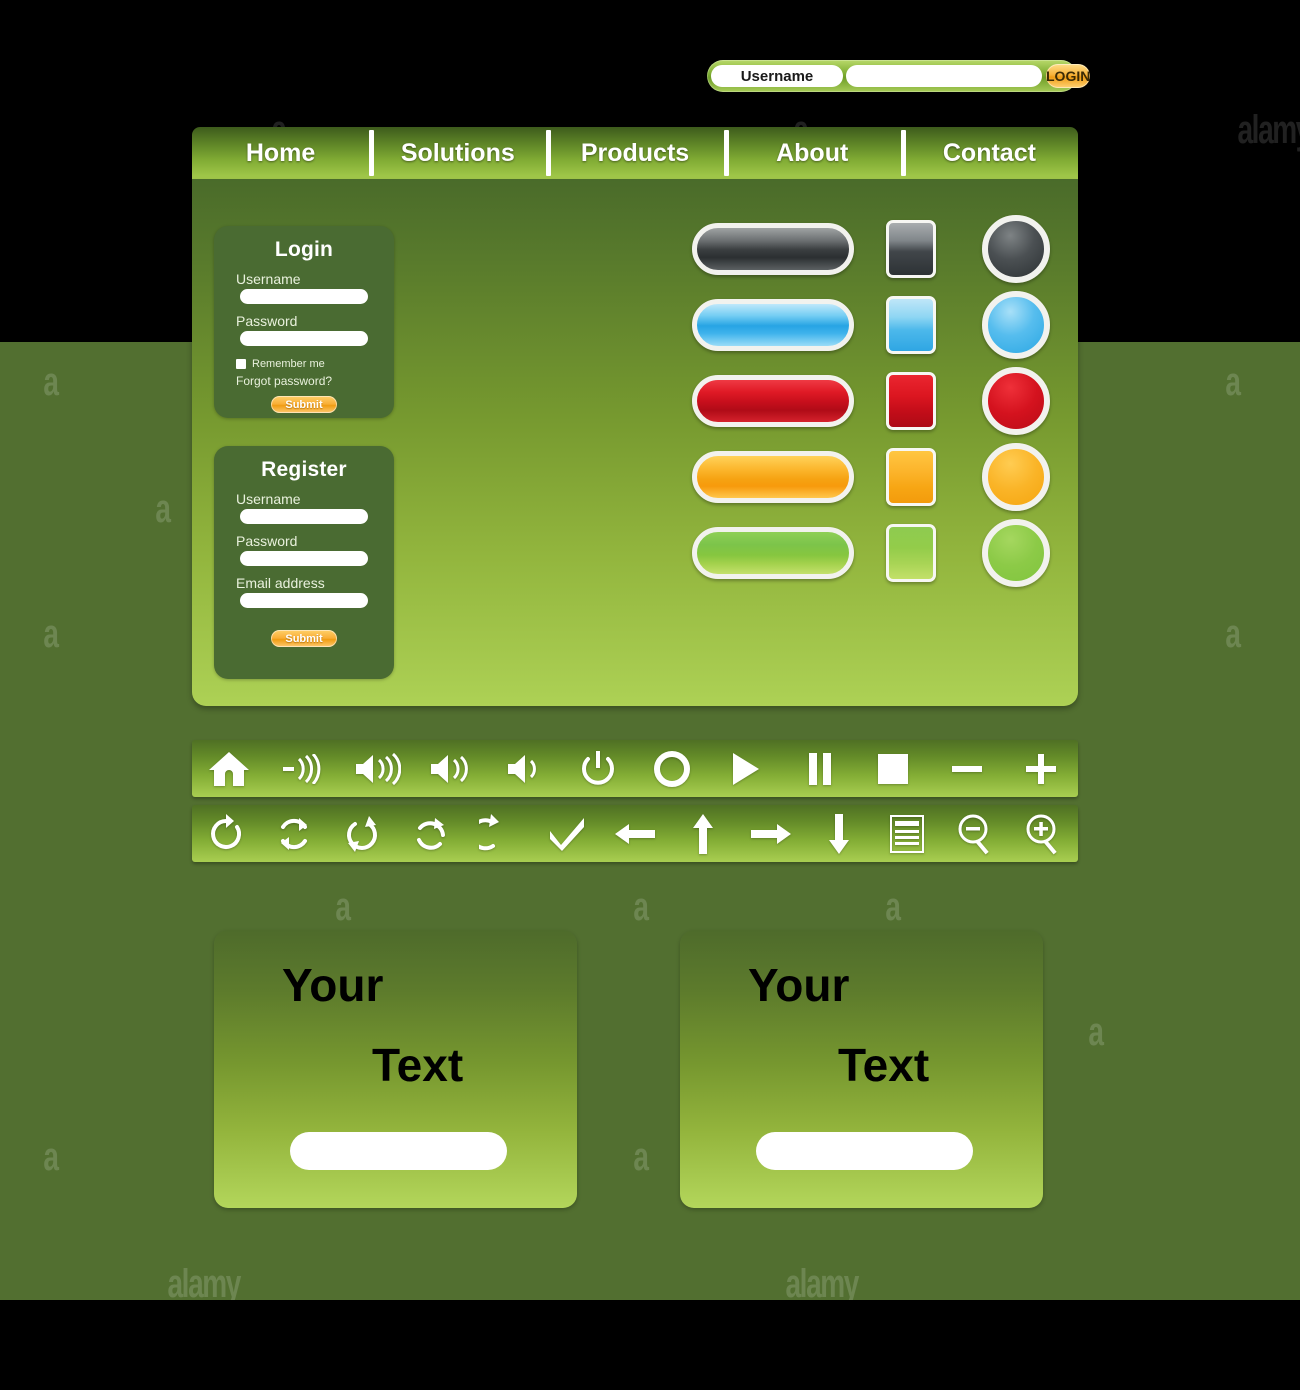 The height and width of the screenshot is (1390, 1300). I want to click on arrow-left-icon, so click(635, 834).